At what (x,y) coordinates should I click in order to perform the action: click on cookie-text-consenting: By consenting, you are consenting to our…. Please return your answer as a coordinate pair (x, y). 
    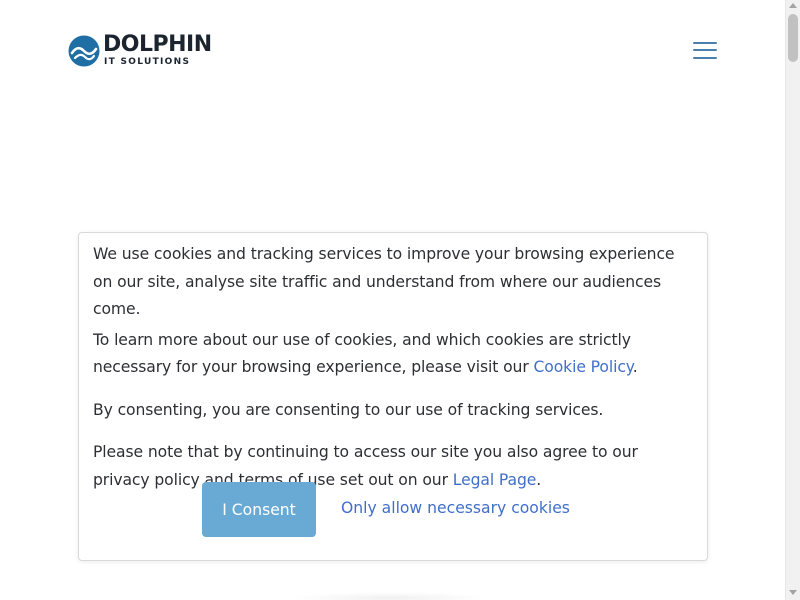
    Looking at the image, I should click on (348, 409).